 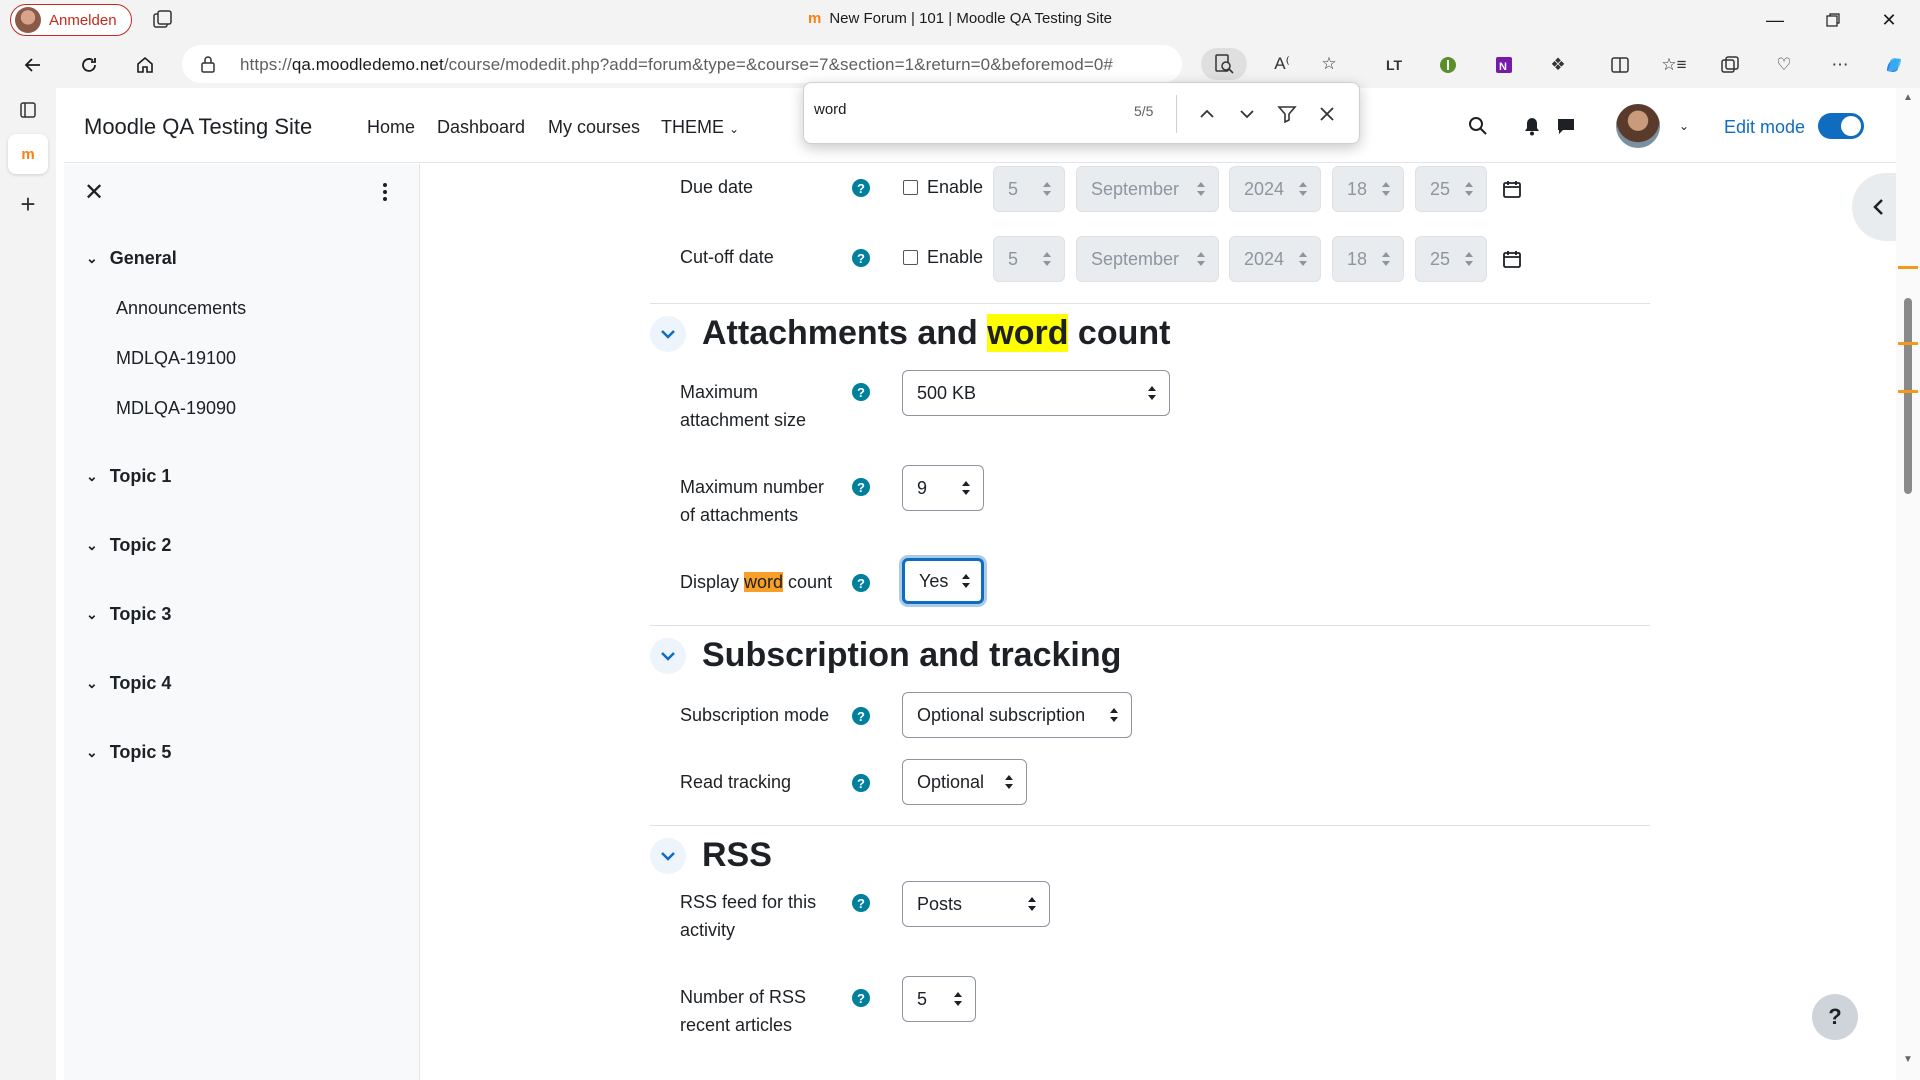 I want to click on course-section-topic-4: ⌄ Topic 4, so click(x=128, y=683).